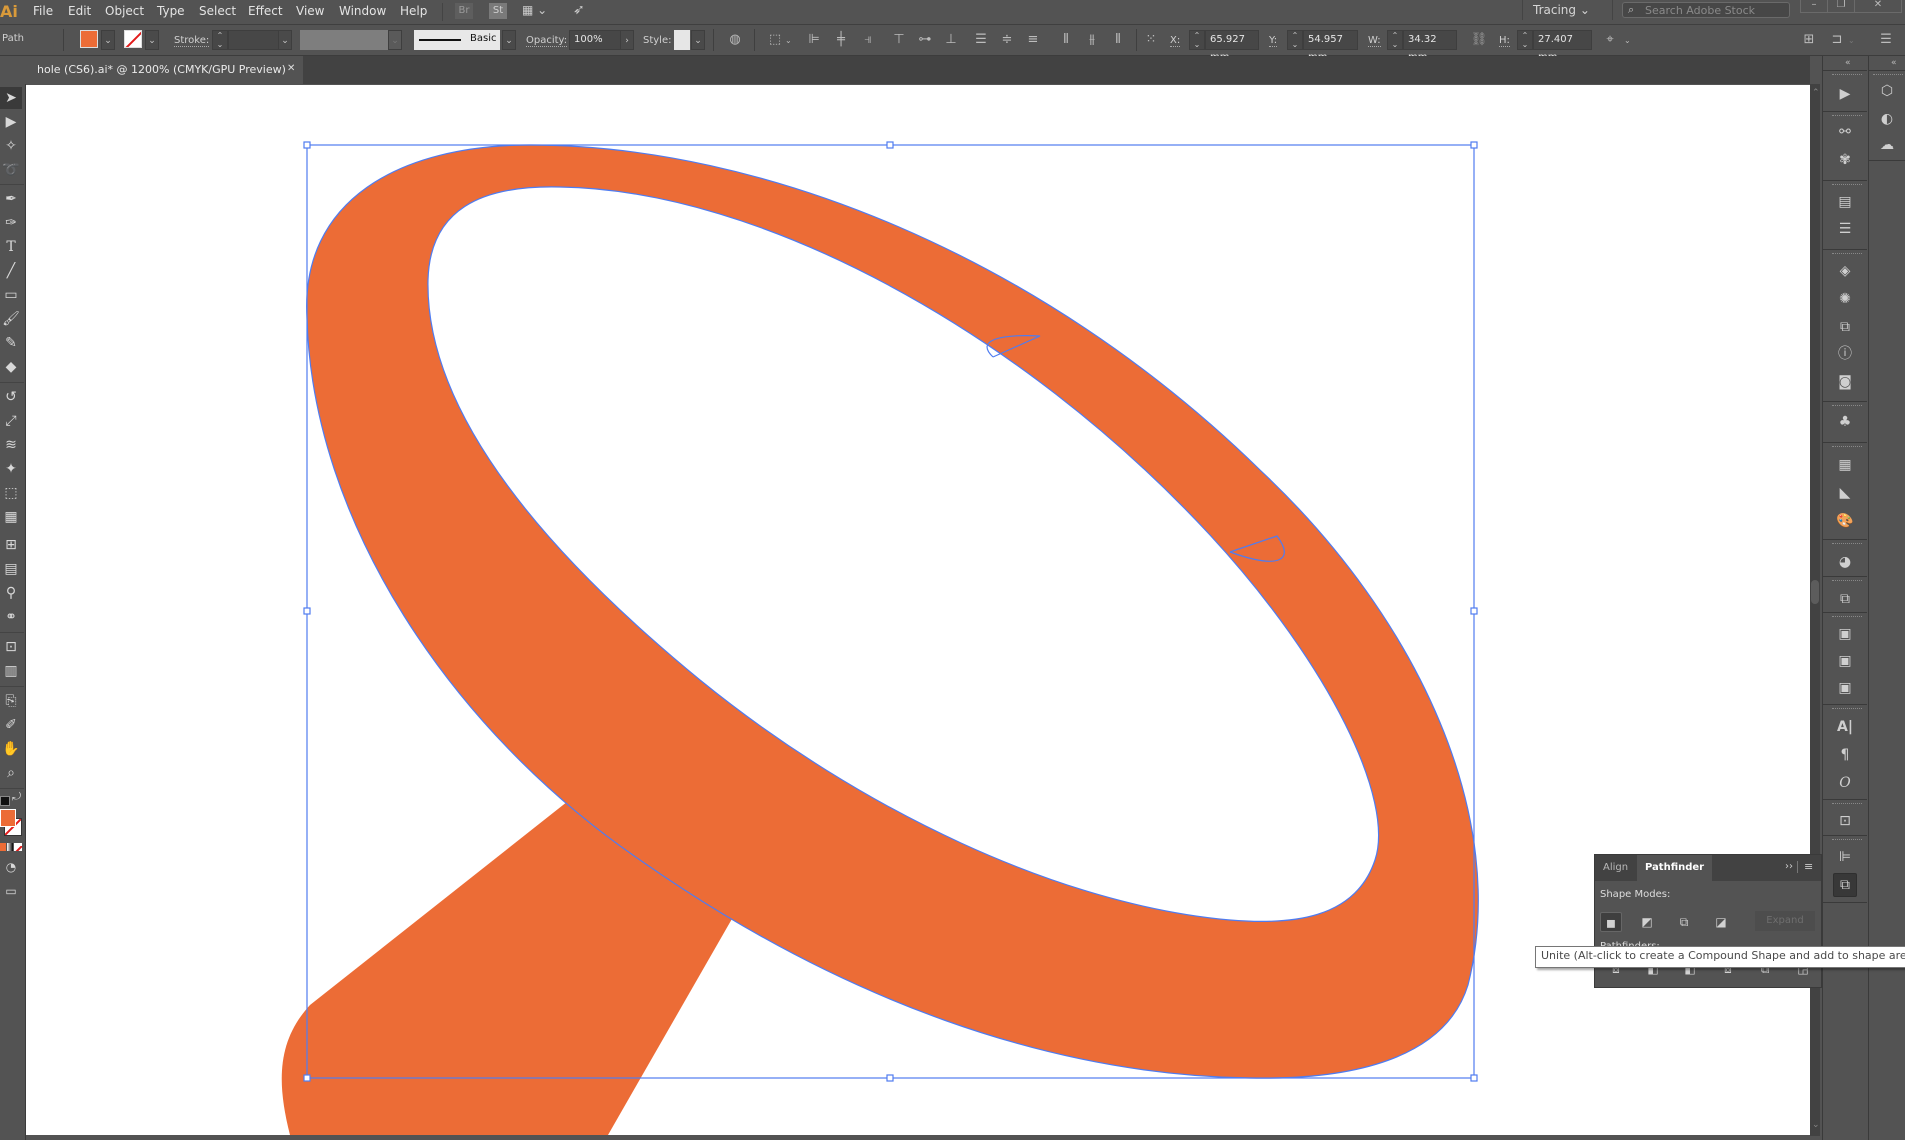 This screenshot has width=1905, height=1140. What do you see at coordinates (171, 11) in the screenshot?
I see `menu-type: Type` at bounding box center [171, 11].